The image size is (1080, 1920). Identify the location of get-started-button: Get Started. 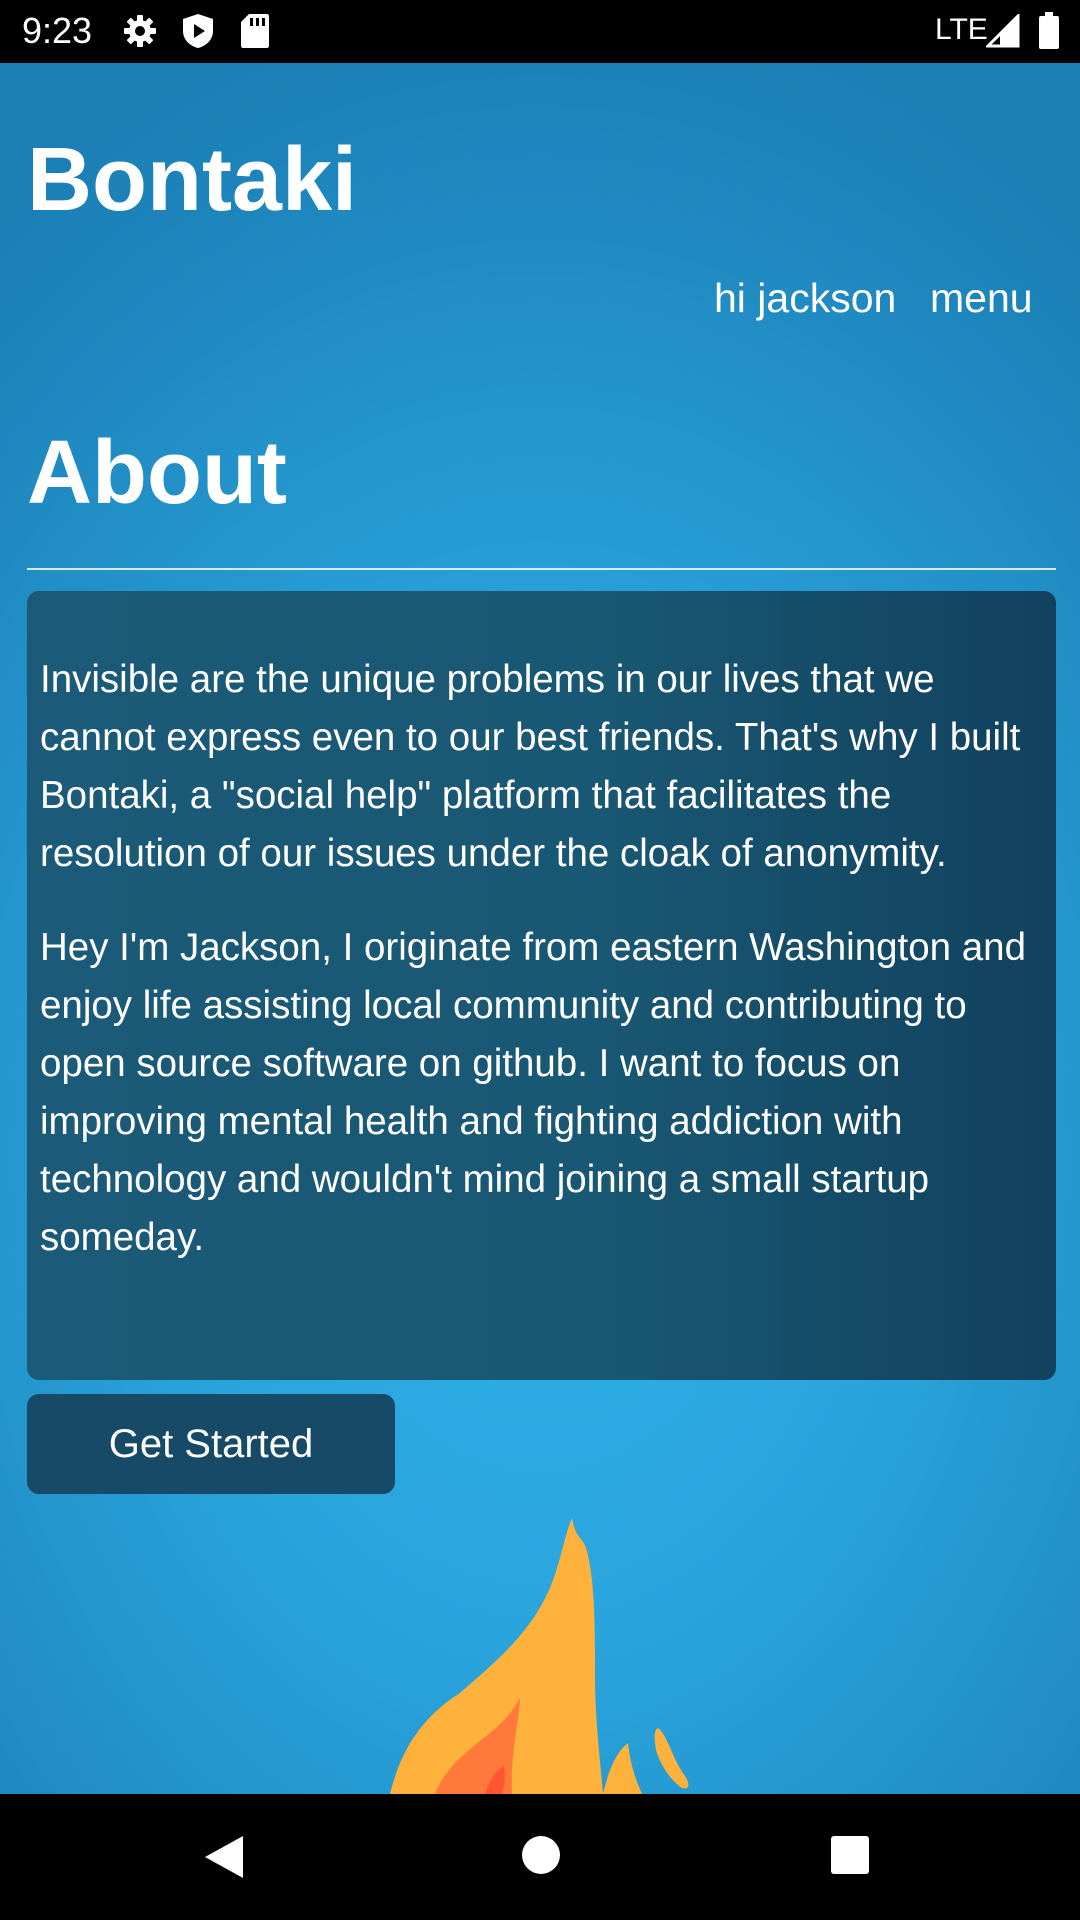
(211, 1444).